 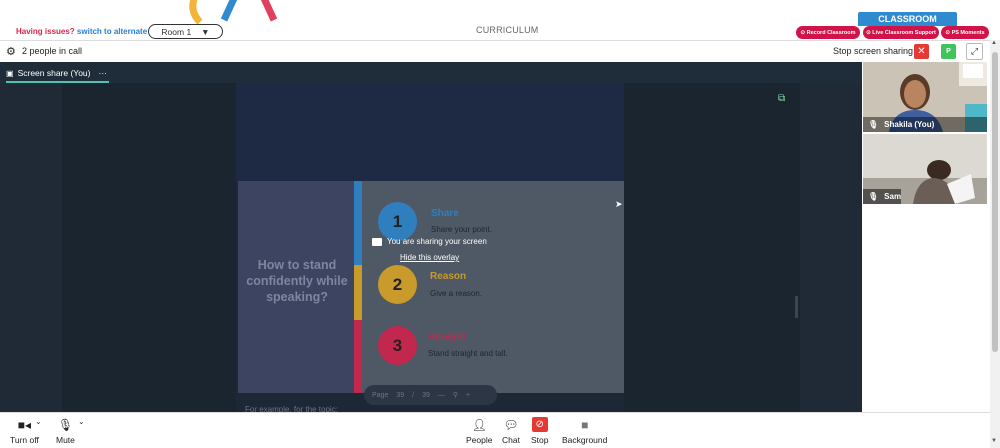 I want to click on step-heading: Reason, so click(x=448, y=276).